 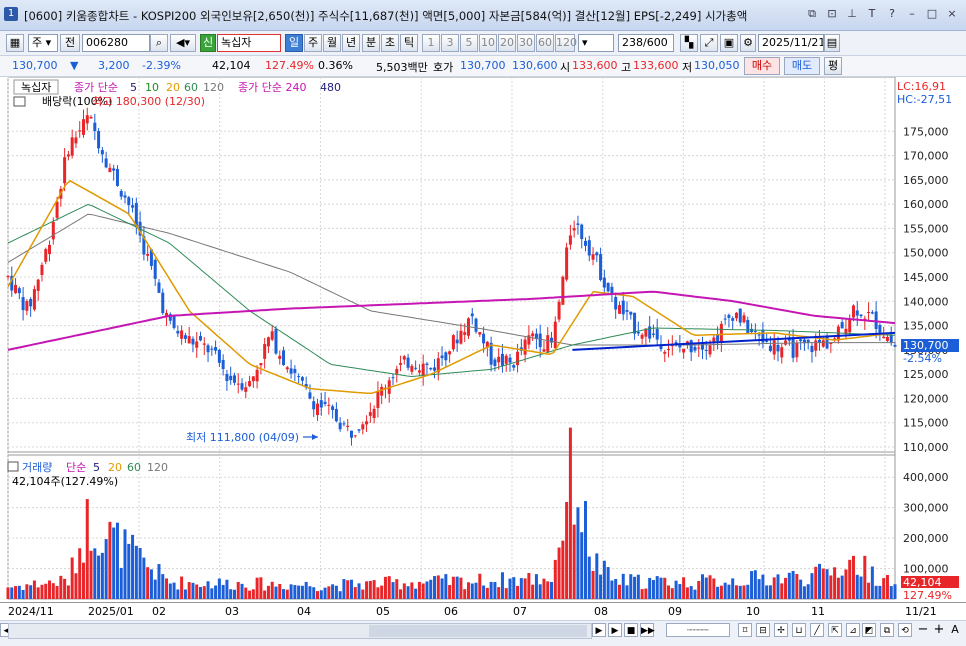 What do you see at coordinates (507, 43) in the screenshot?
I see `interval-20: 20` at bounding box center [507, 43].